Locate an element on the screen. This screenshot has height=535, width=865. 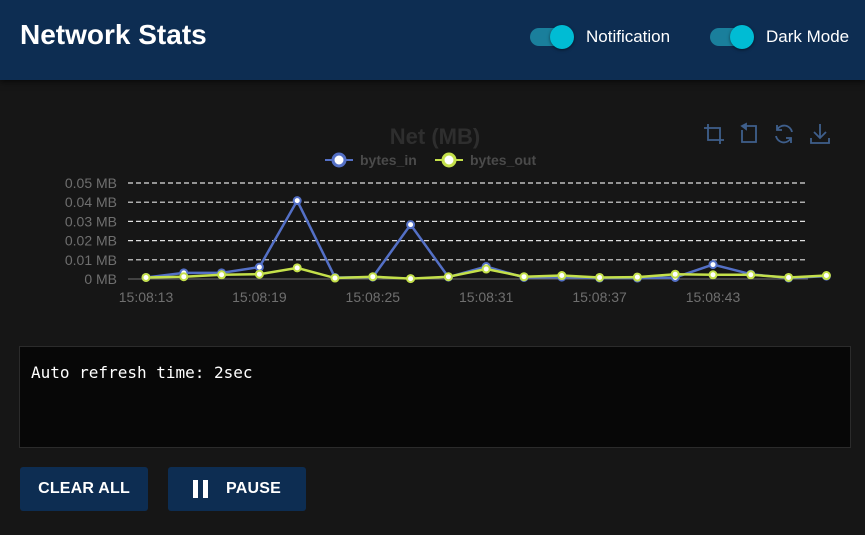
y-tick-label: 0.02 MB is located at coordinates (91, 241).